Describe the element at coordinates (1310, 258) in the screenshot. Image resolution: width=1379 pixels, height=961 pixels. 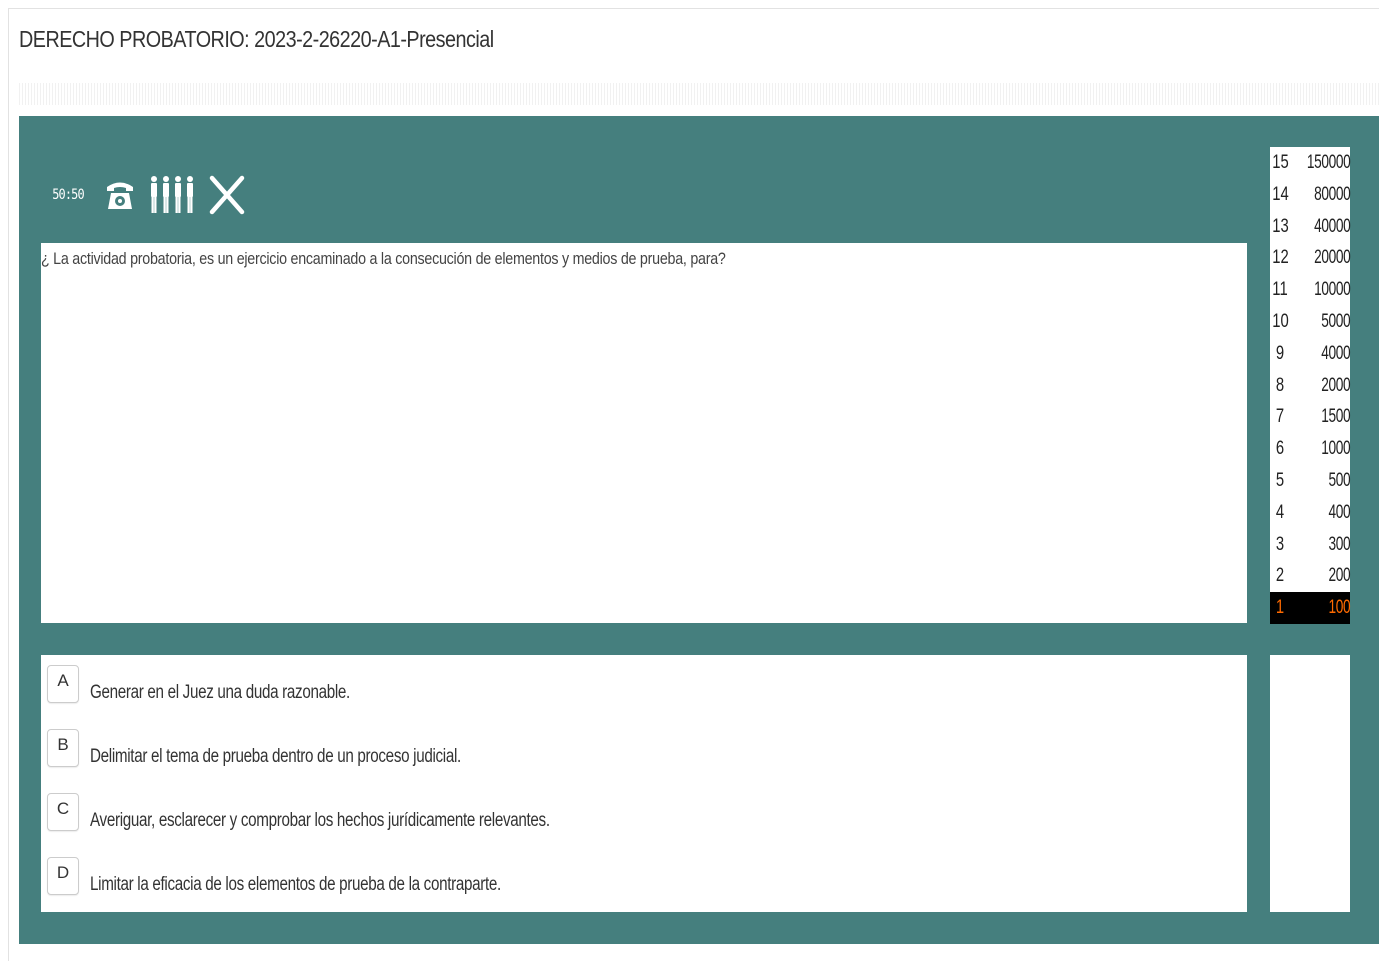
I see `prize-row: 12 20000` at that location.